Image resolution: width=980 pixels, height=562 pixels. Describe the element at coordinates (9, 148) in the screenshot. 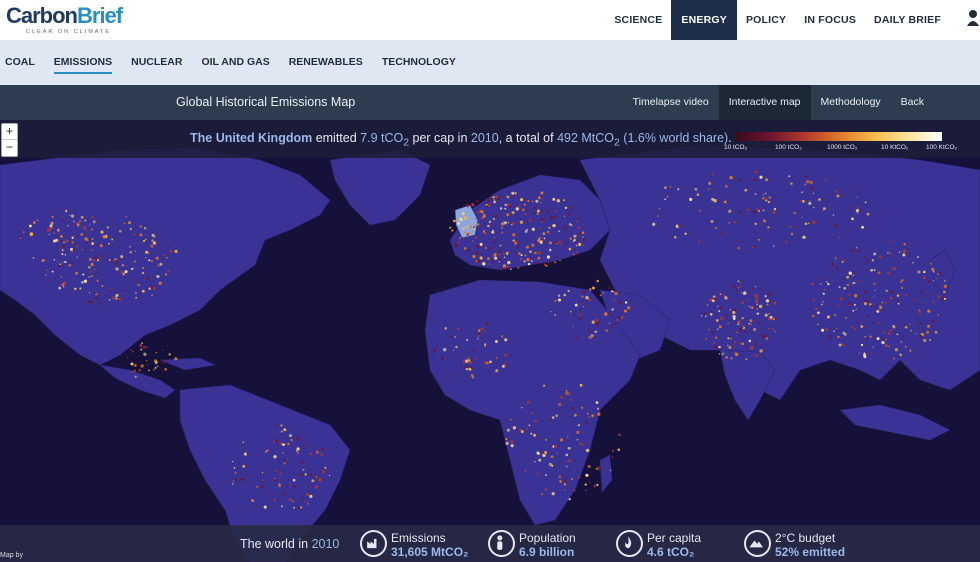

I see `zoom-out-button: −` at that location.